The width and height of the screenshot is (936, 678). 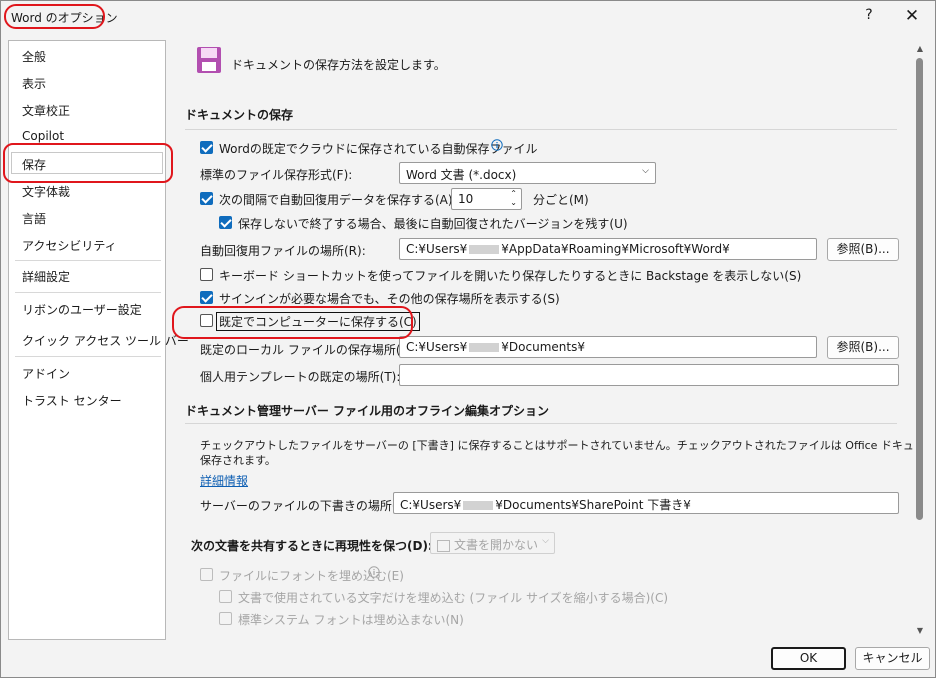 I want to click on embed-used-chars-label: 文書で使用されている文字だけを埋め込む (ファイル サイズを縮小する場合)(C), so click(x=453, y=598).